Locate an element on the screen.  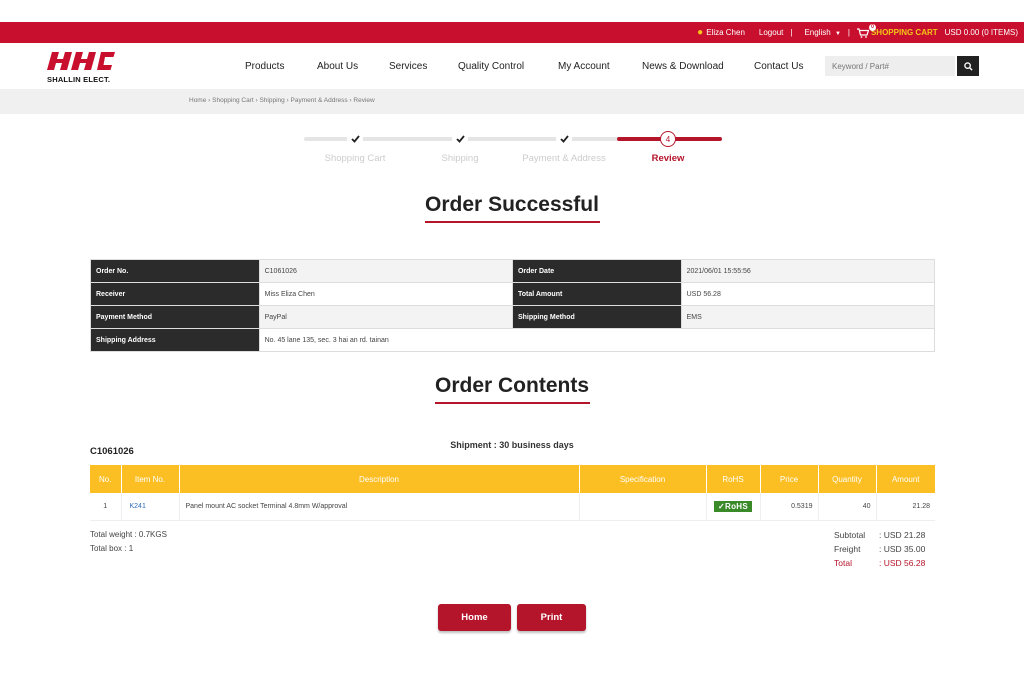
cell-specification is located at coordinates (643, 507).